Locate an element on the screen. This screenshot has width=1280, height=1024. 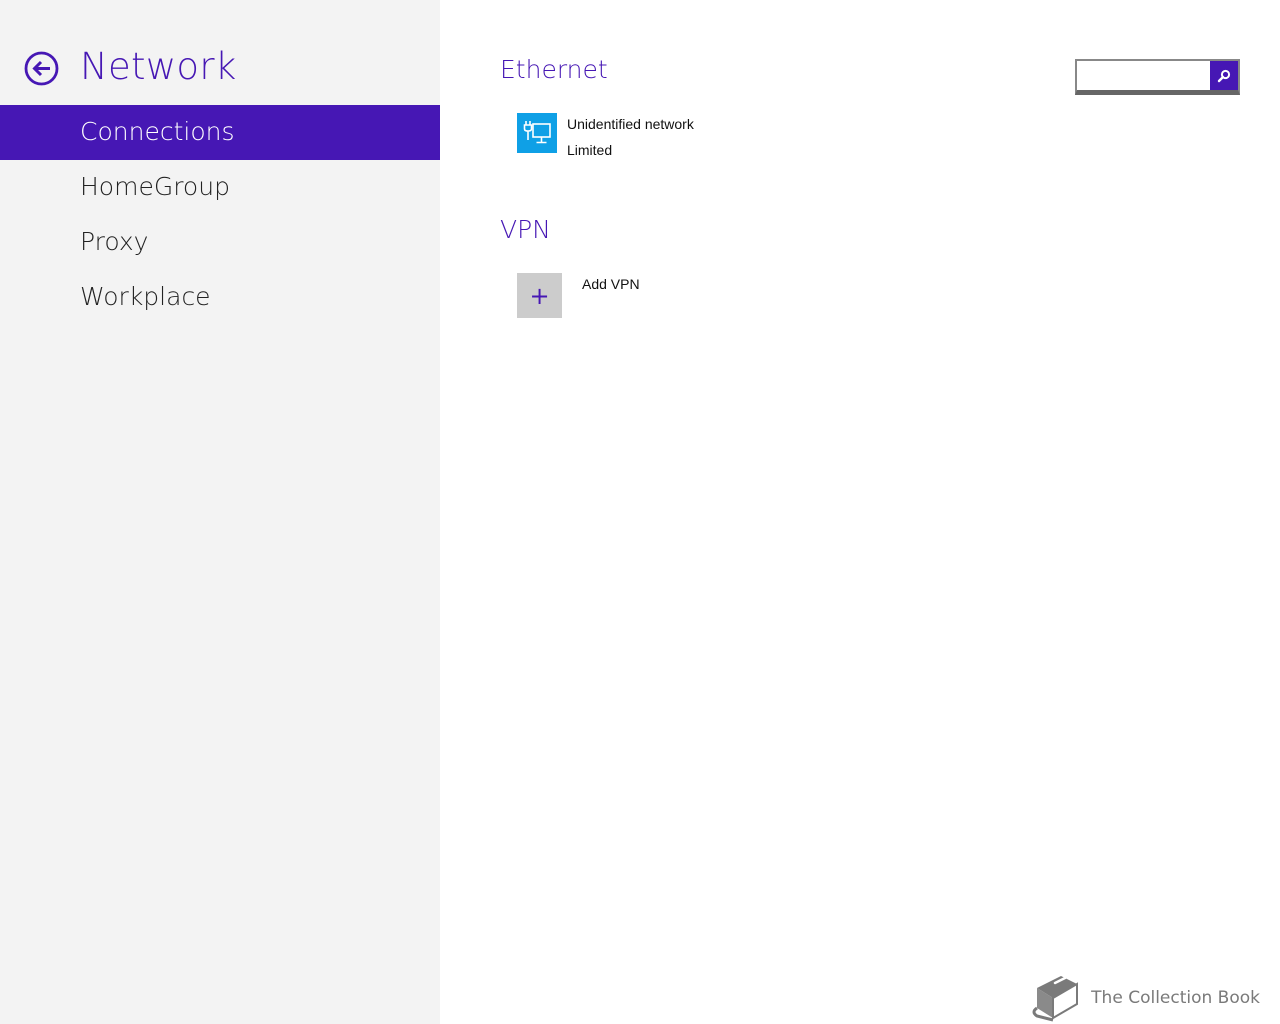
plus-icon: + is located at coordinates (539, 295).